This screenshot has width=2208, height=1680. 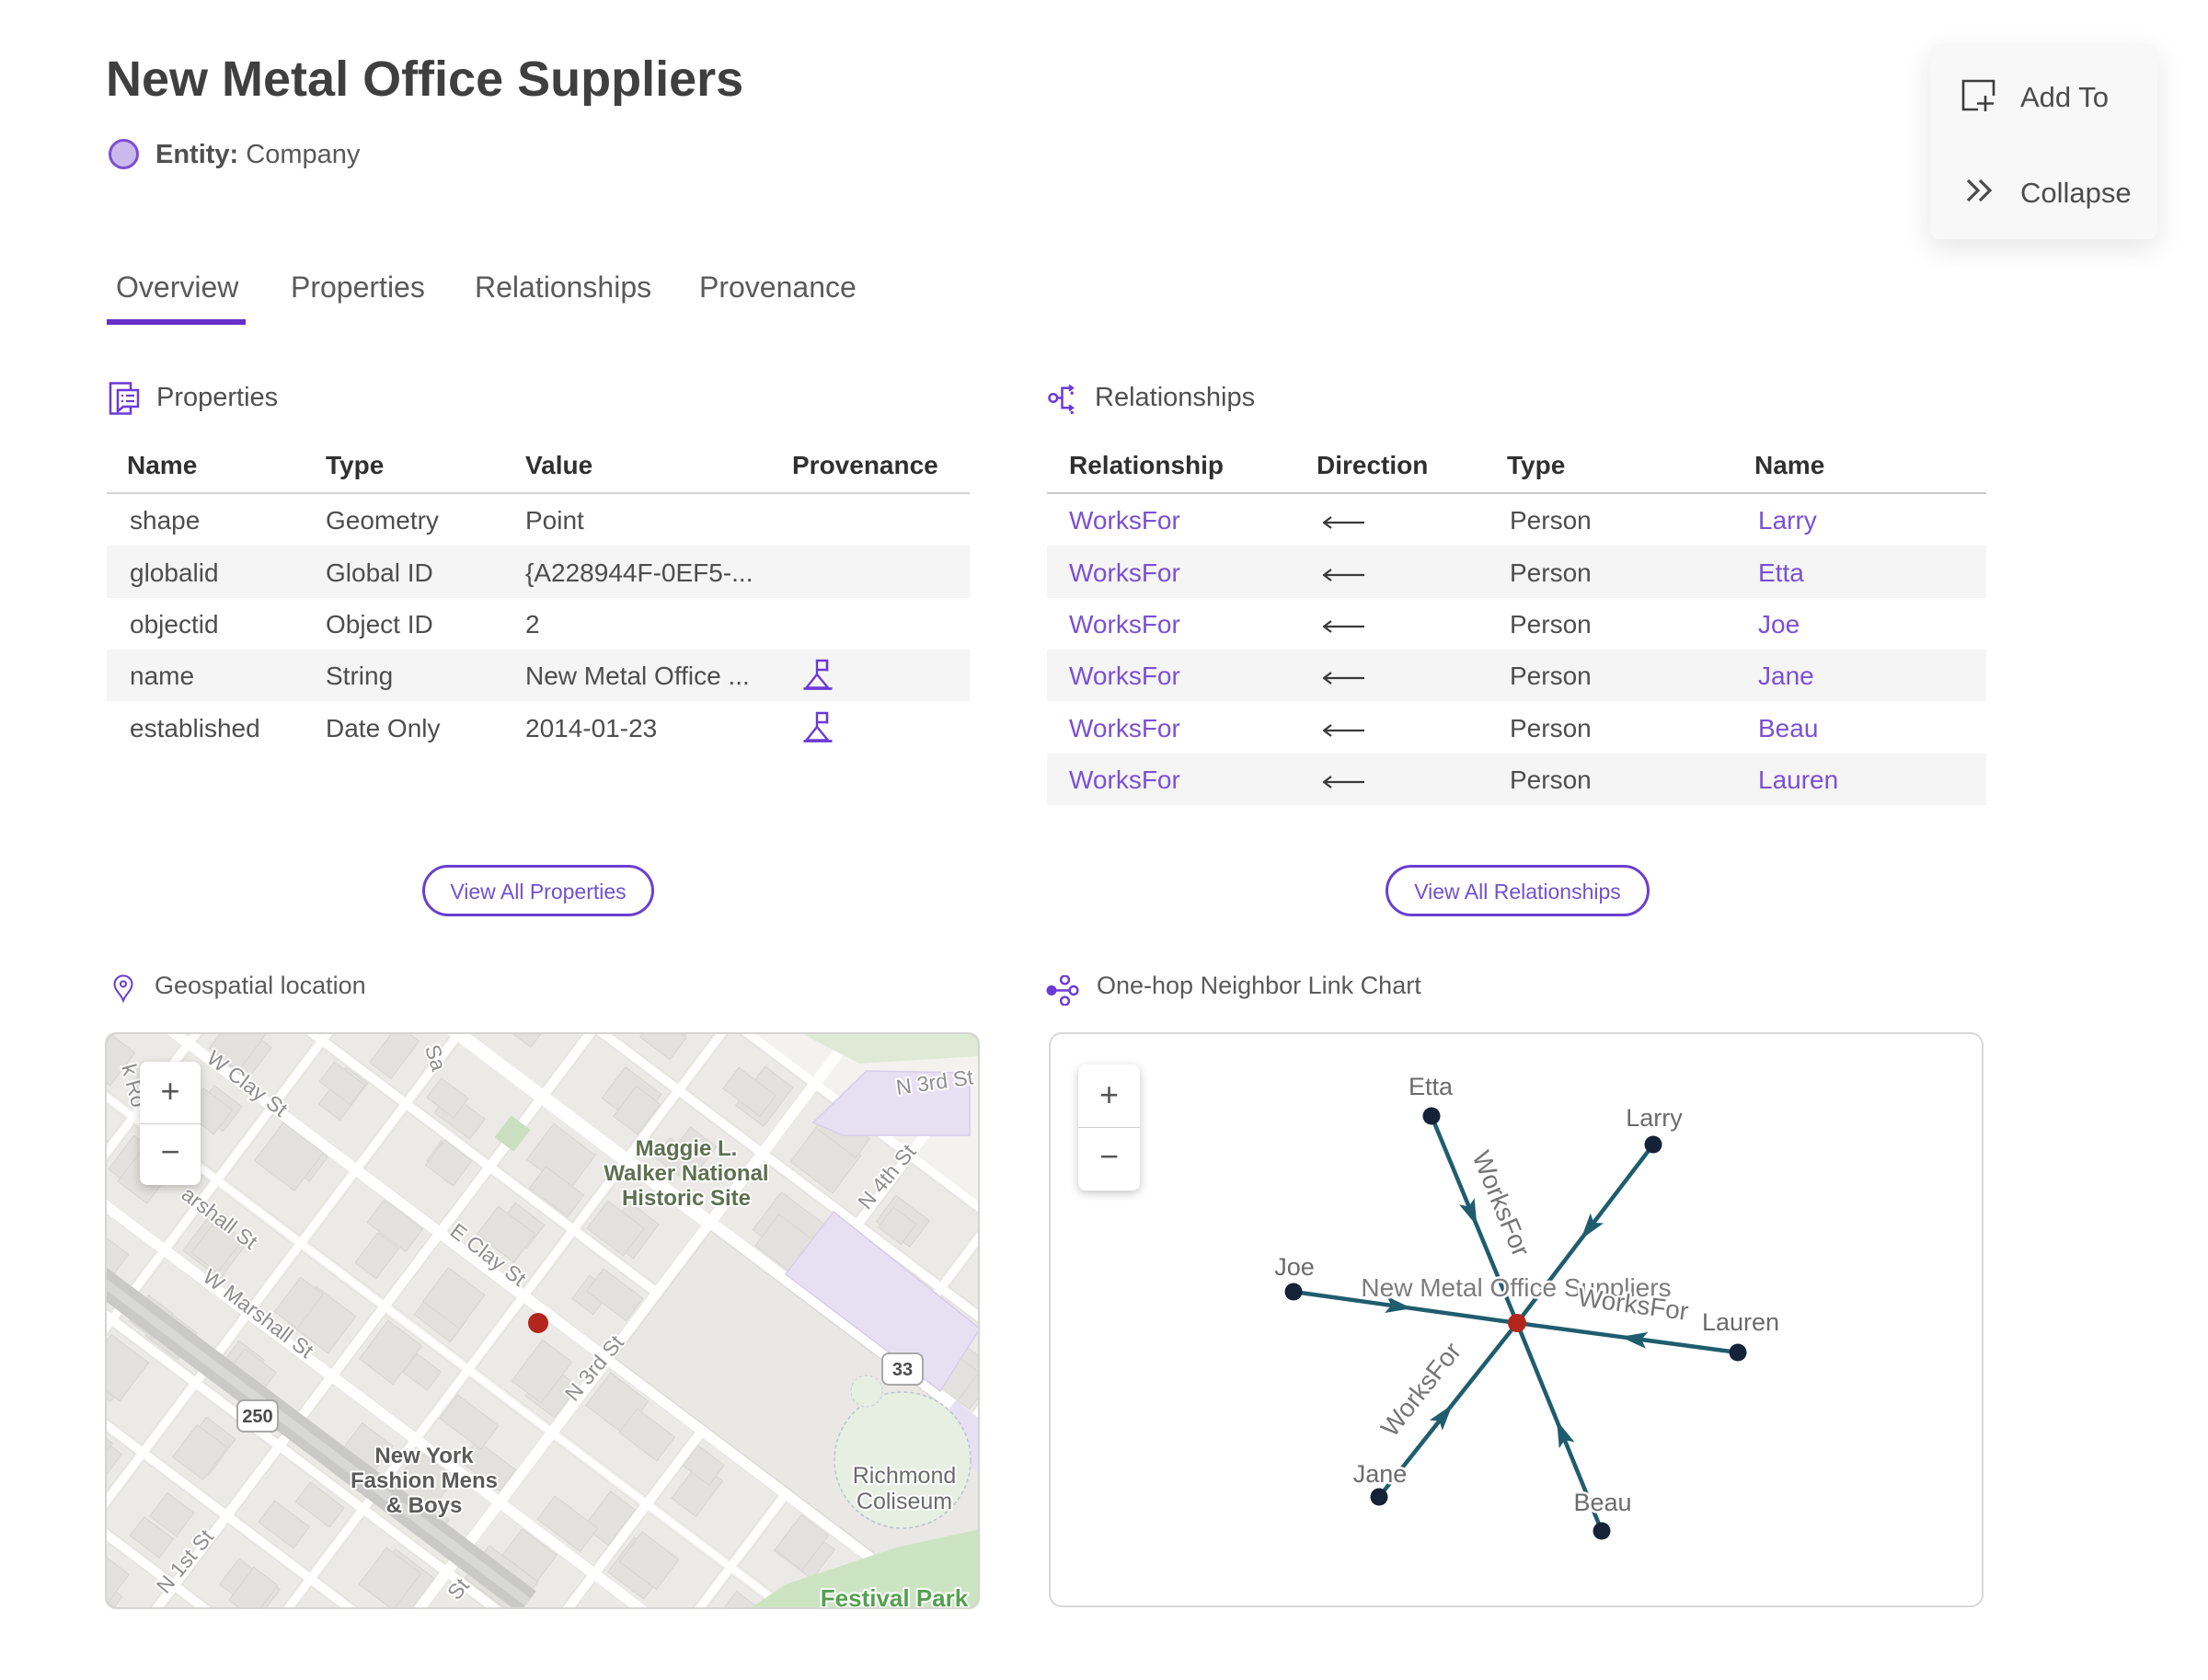 What do you see at coordinates (687, 1148) in the screenshot?
I see `svg-text: Maggie L.` at bounding box center [687, 1148].